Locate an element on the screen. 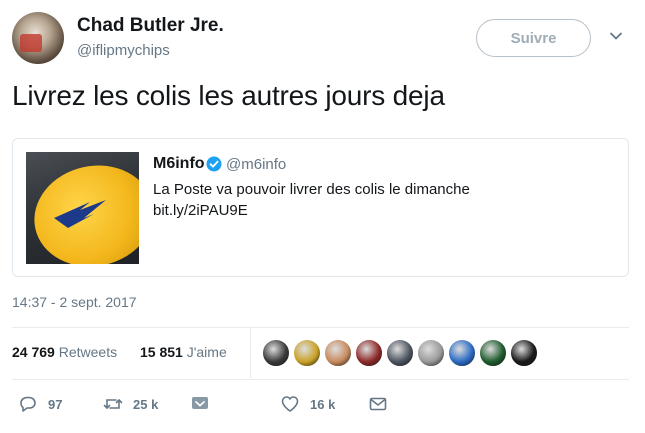 The width and height of the screenshot is (645, 433). retweets-stat: 24 769 Retweets is located at coordinates (64, 352).